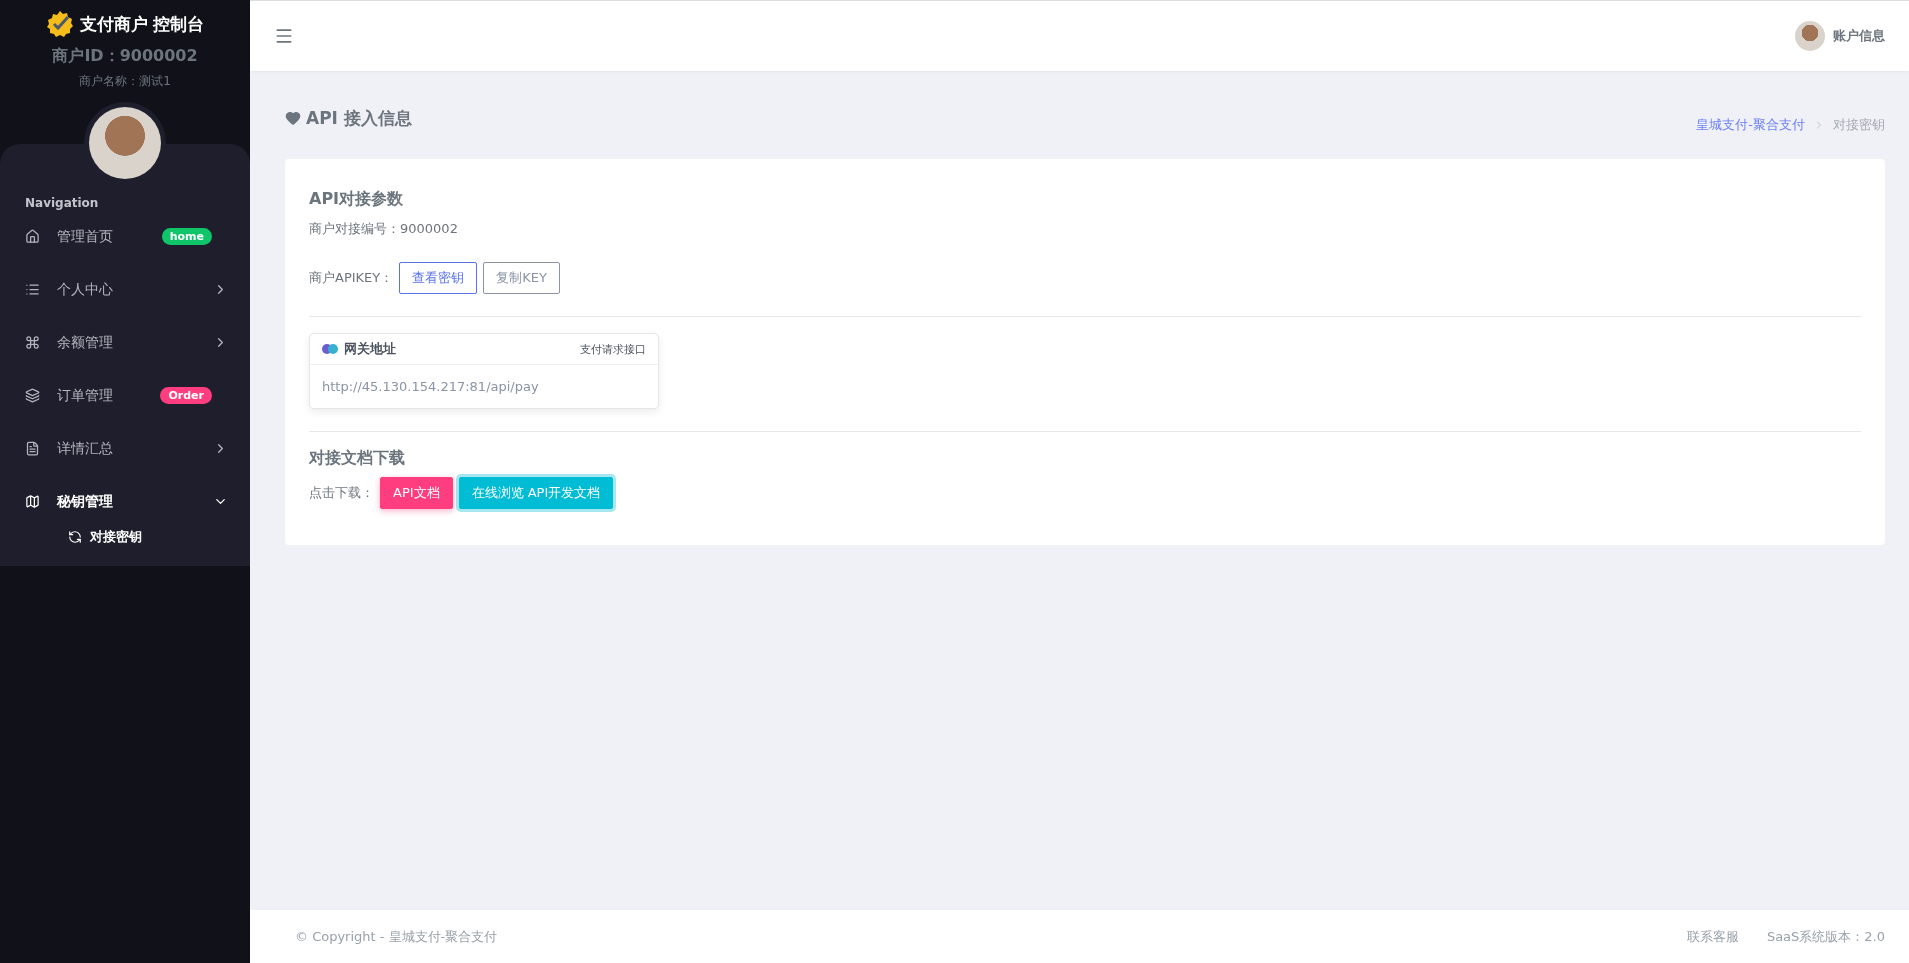 Image resolution: width=1909 pixels, height=963 pixels. I want to click on footer-link: 联系客服, so click(1712, 936).